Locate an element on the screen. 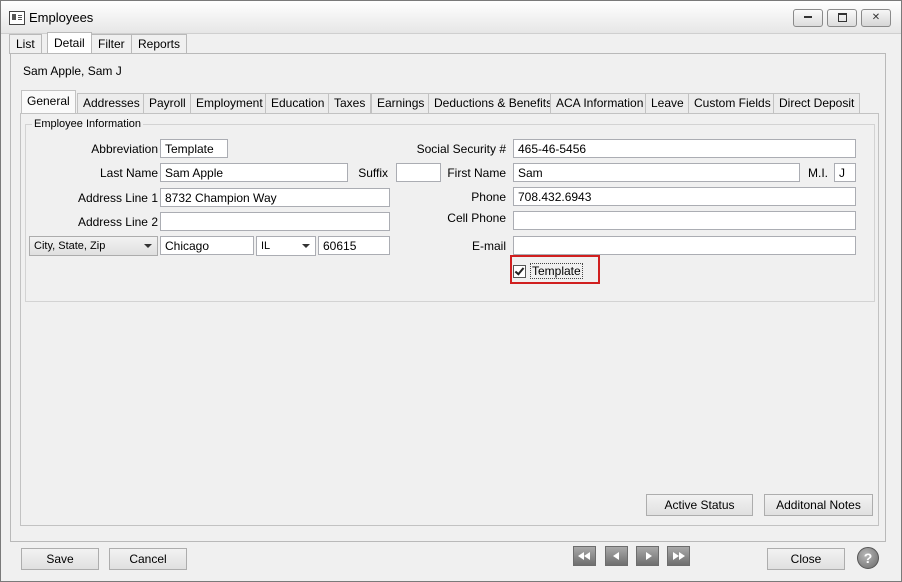 Image resolution: width=902 pixels, height=582 pixels. tab-education: Education is located at coordinates (298, 103).